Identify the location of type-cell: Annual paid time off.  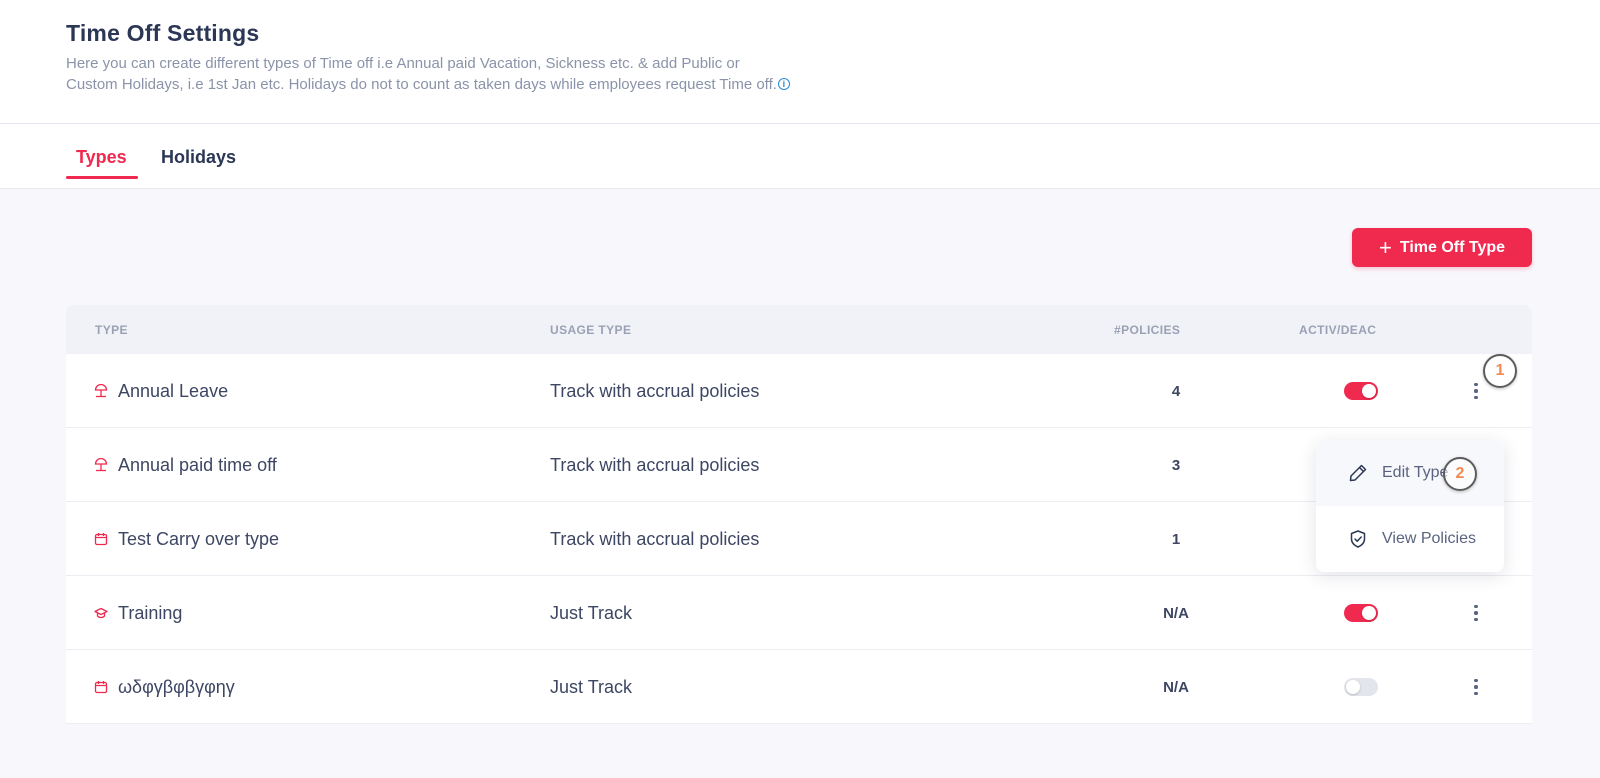
(185, 465).